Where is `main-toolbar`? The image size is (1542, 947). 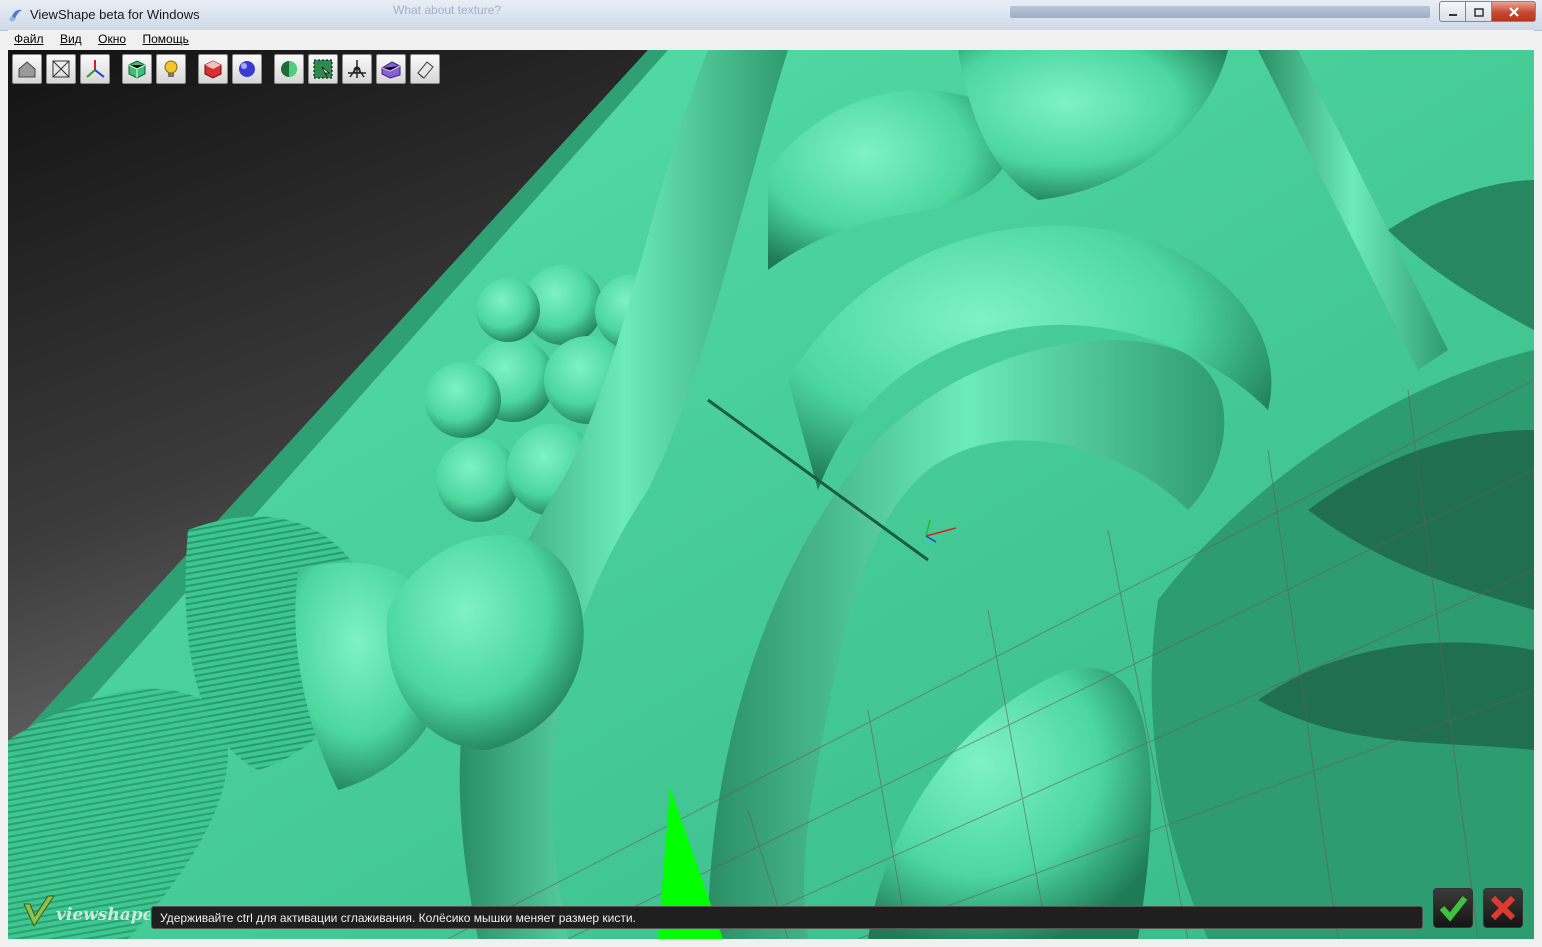 main-toolbar is located at coordinates (226, 69).